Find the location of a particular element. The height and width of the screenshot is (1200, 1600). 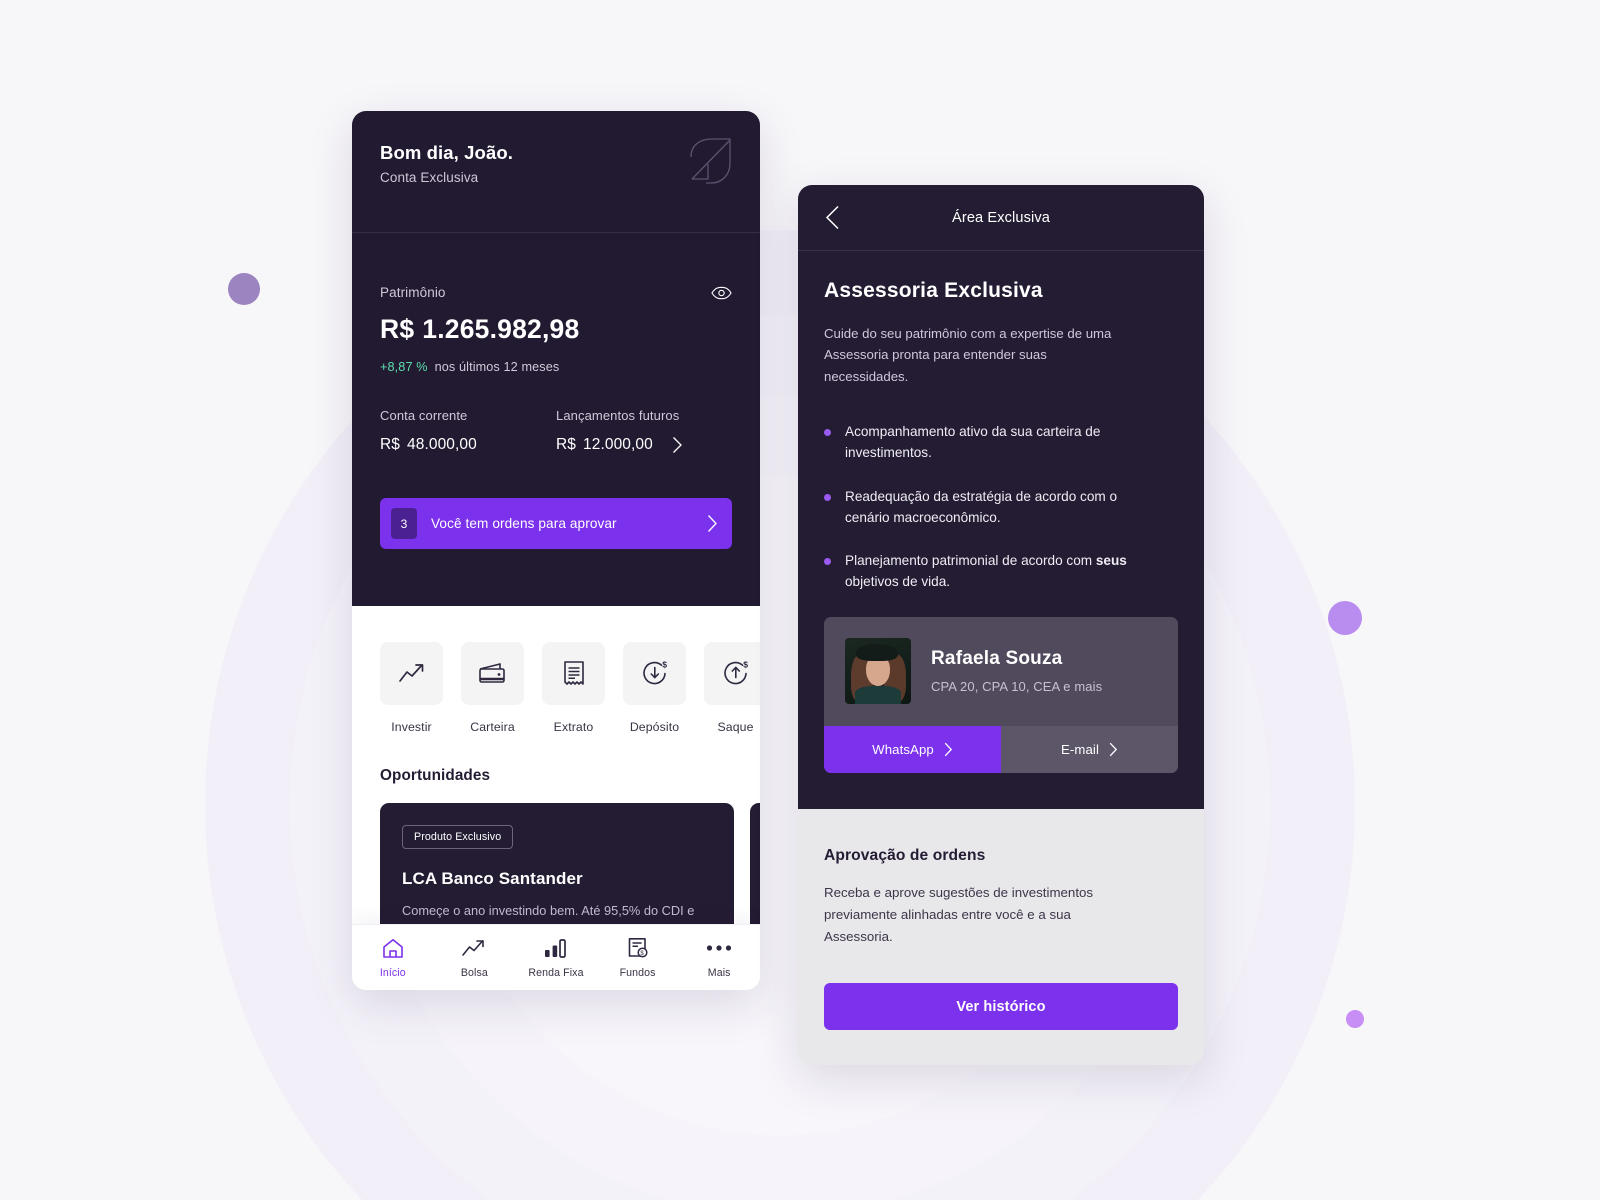

nav-item-bolsa: Bolsa is located at coordinates (475, 958).